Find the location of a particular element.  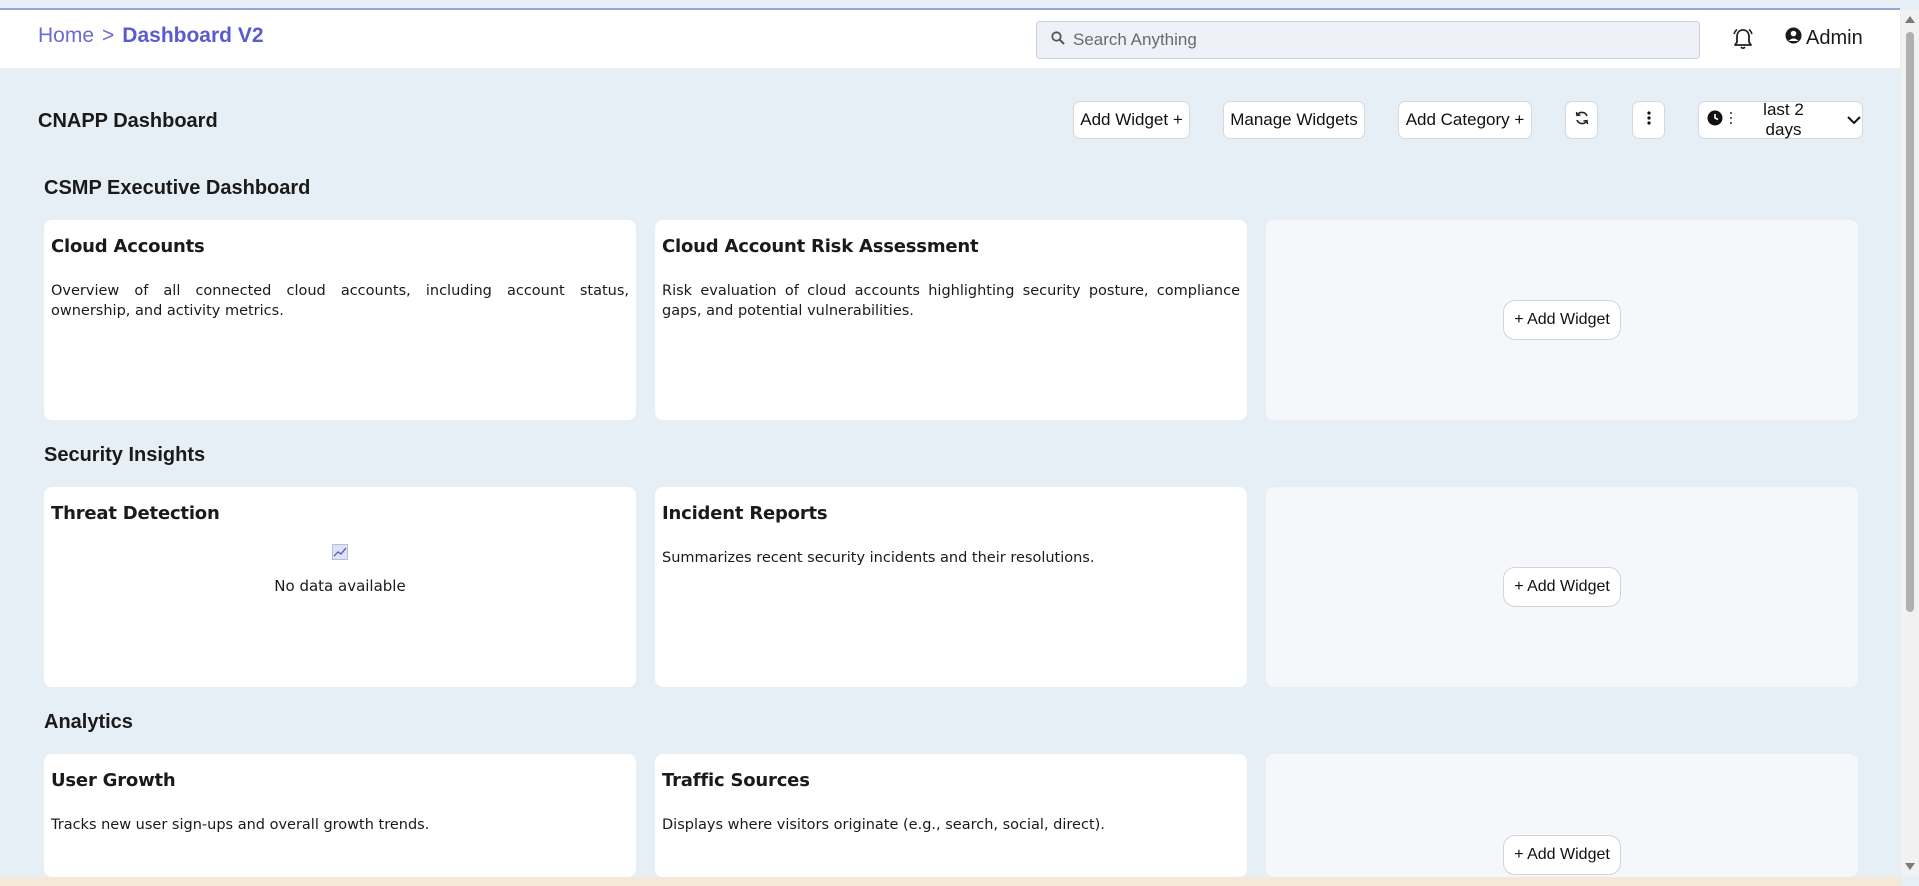

divider-dots-icon is located at coordinates (1731, 120).